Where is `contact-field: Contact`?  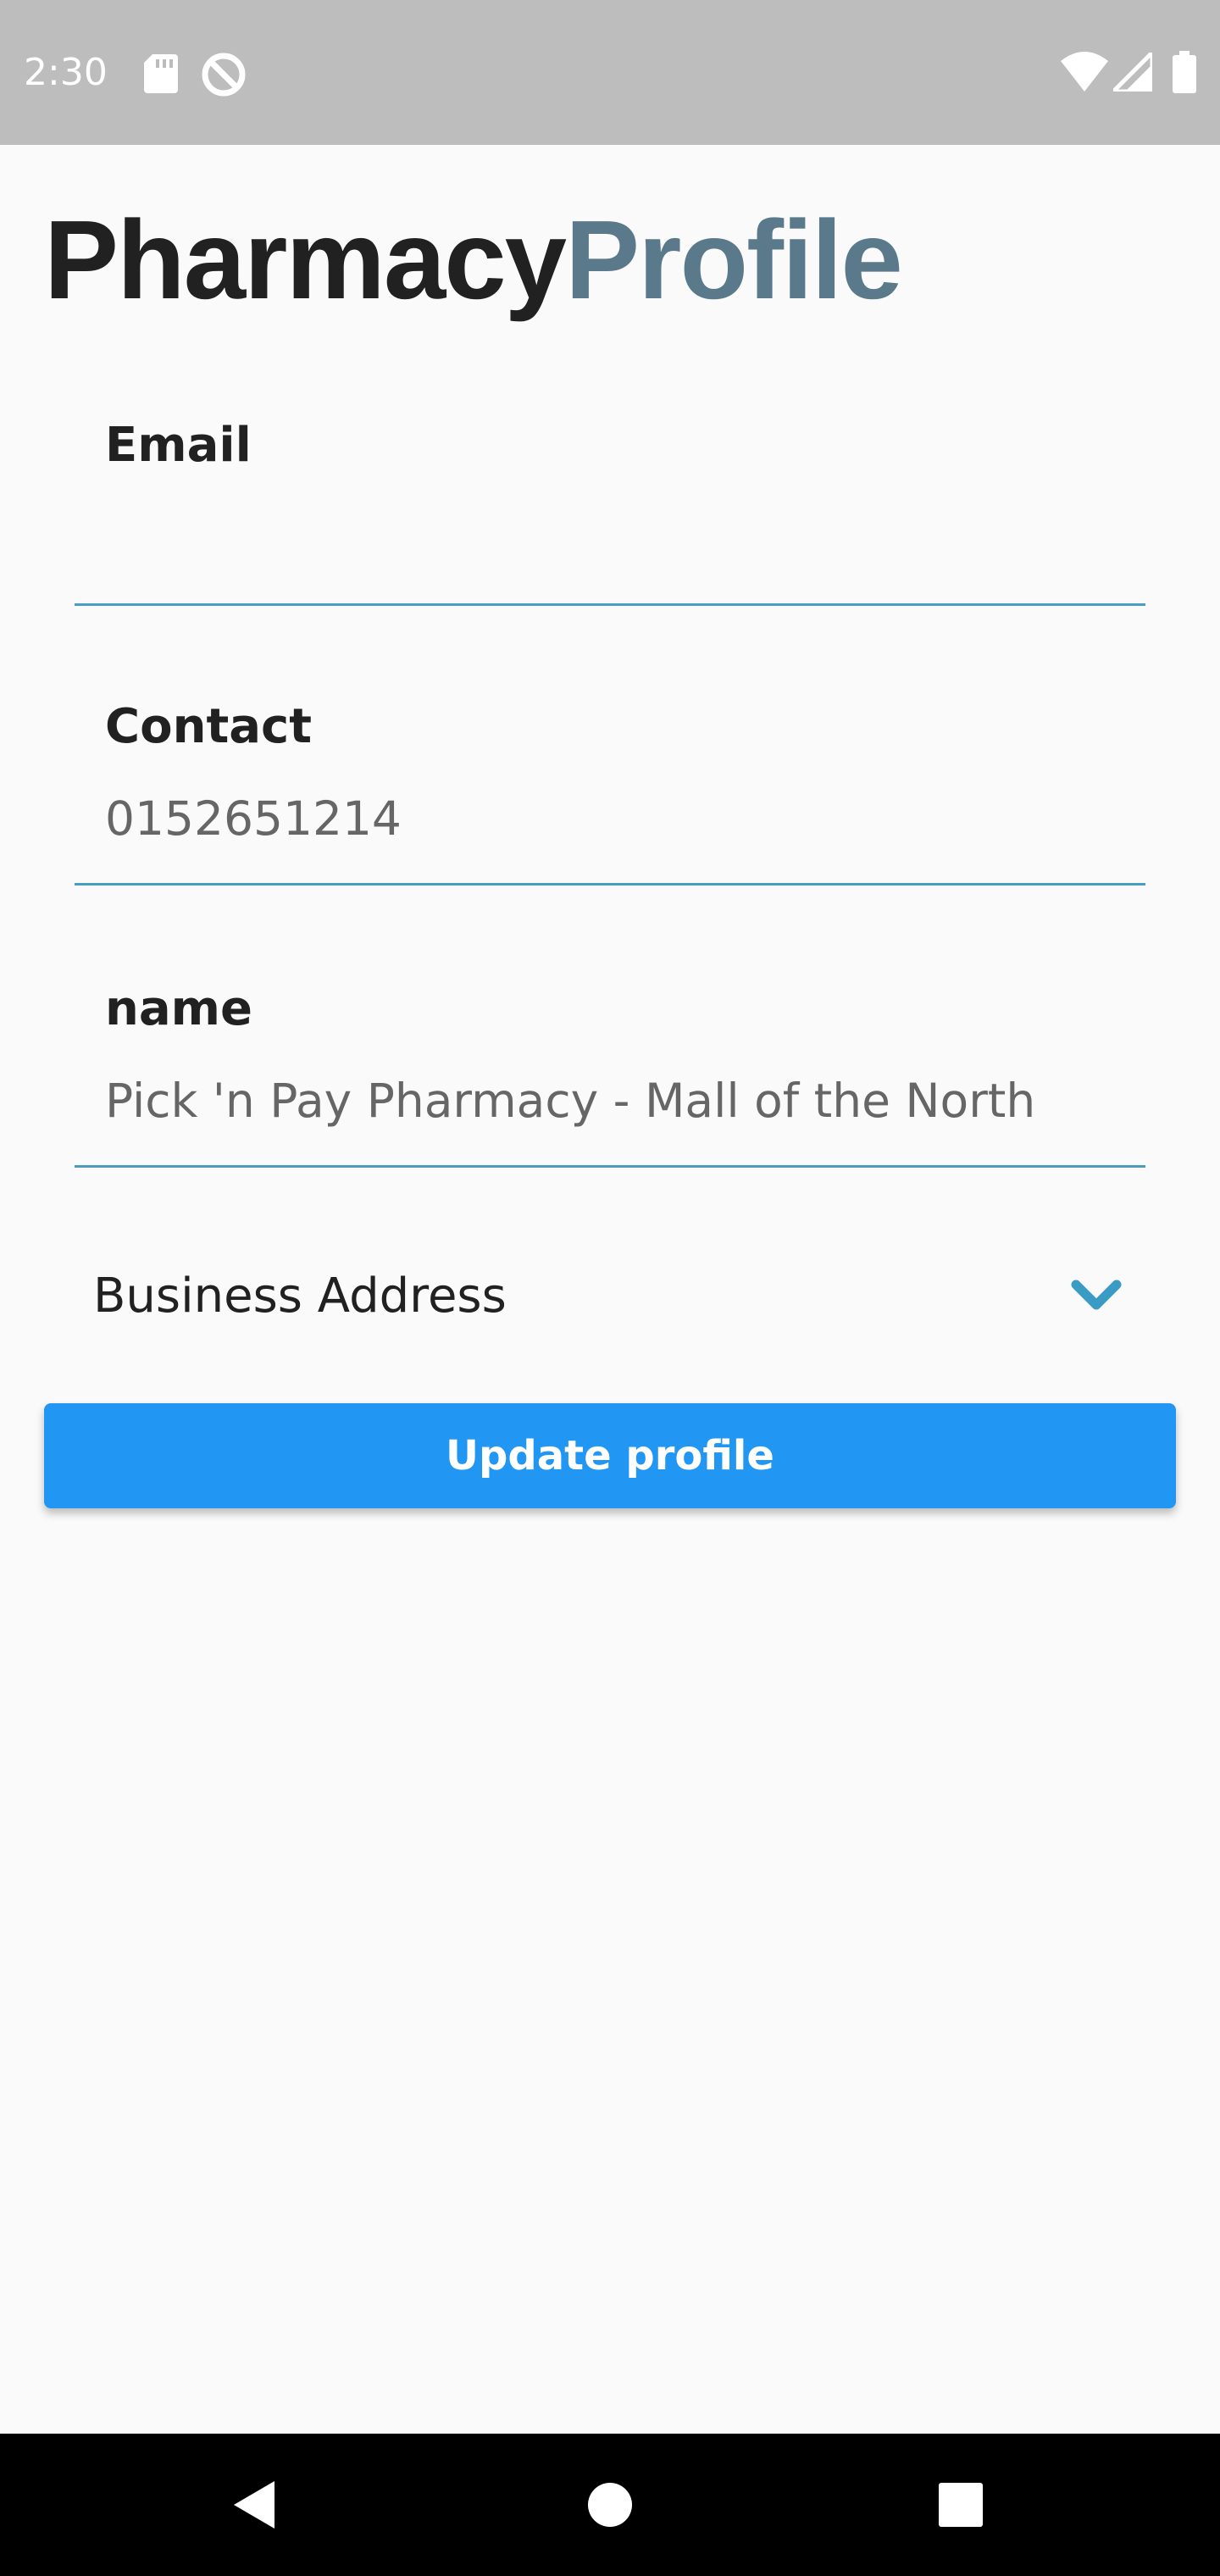
contact-field: Contact is located at coordinates (610, 787).